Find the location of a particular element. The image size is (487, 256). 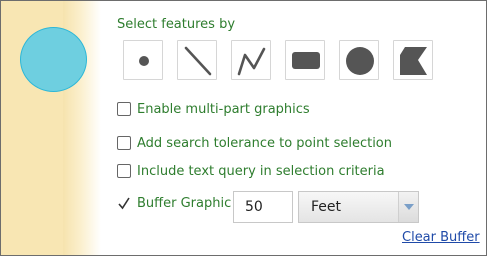

multi-part-option: Enable multi-part graphics is located at coordinates (213, 109).